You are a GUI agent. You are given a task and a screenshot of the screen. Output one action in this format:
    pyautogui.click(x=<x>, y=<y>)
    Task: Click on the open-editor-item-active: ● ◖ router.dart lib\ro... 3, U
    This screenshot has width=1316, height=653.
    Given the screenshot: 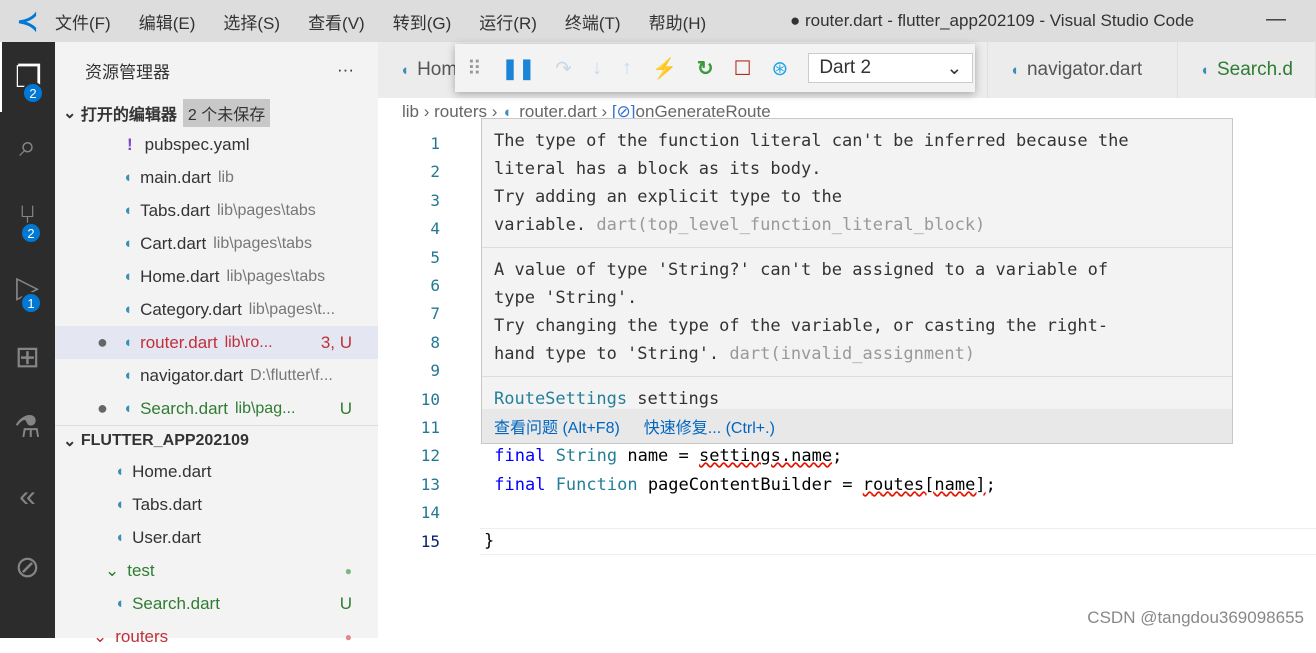 What is the action you would take?
    pyautogui.click(x=216, y=342)
    